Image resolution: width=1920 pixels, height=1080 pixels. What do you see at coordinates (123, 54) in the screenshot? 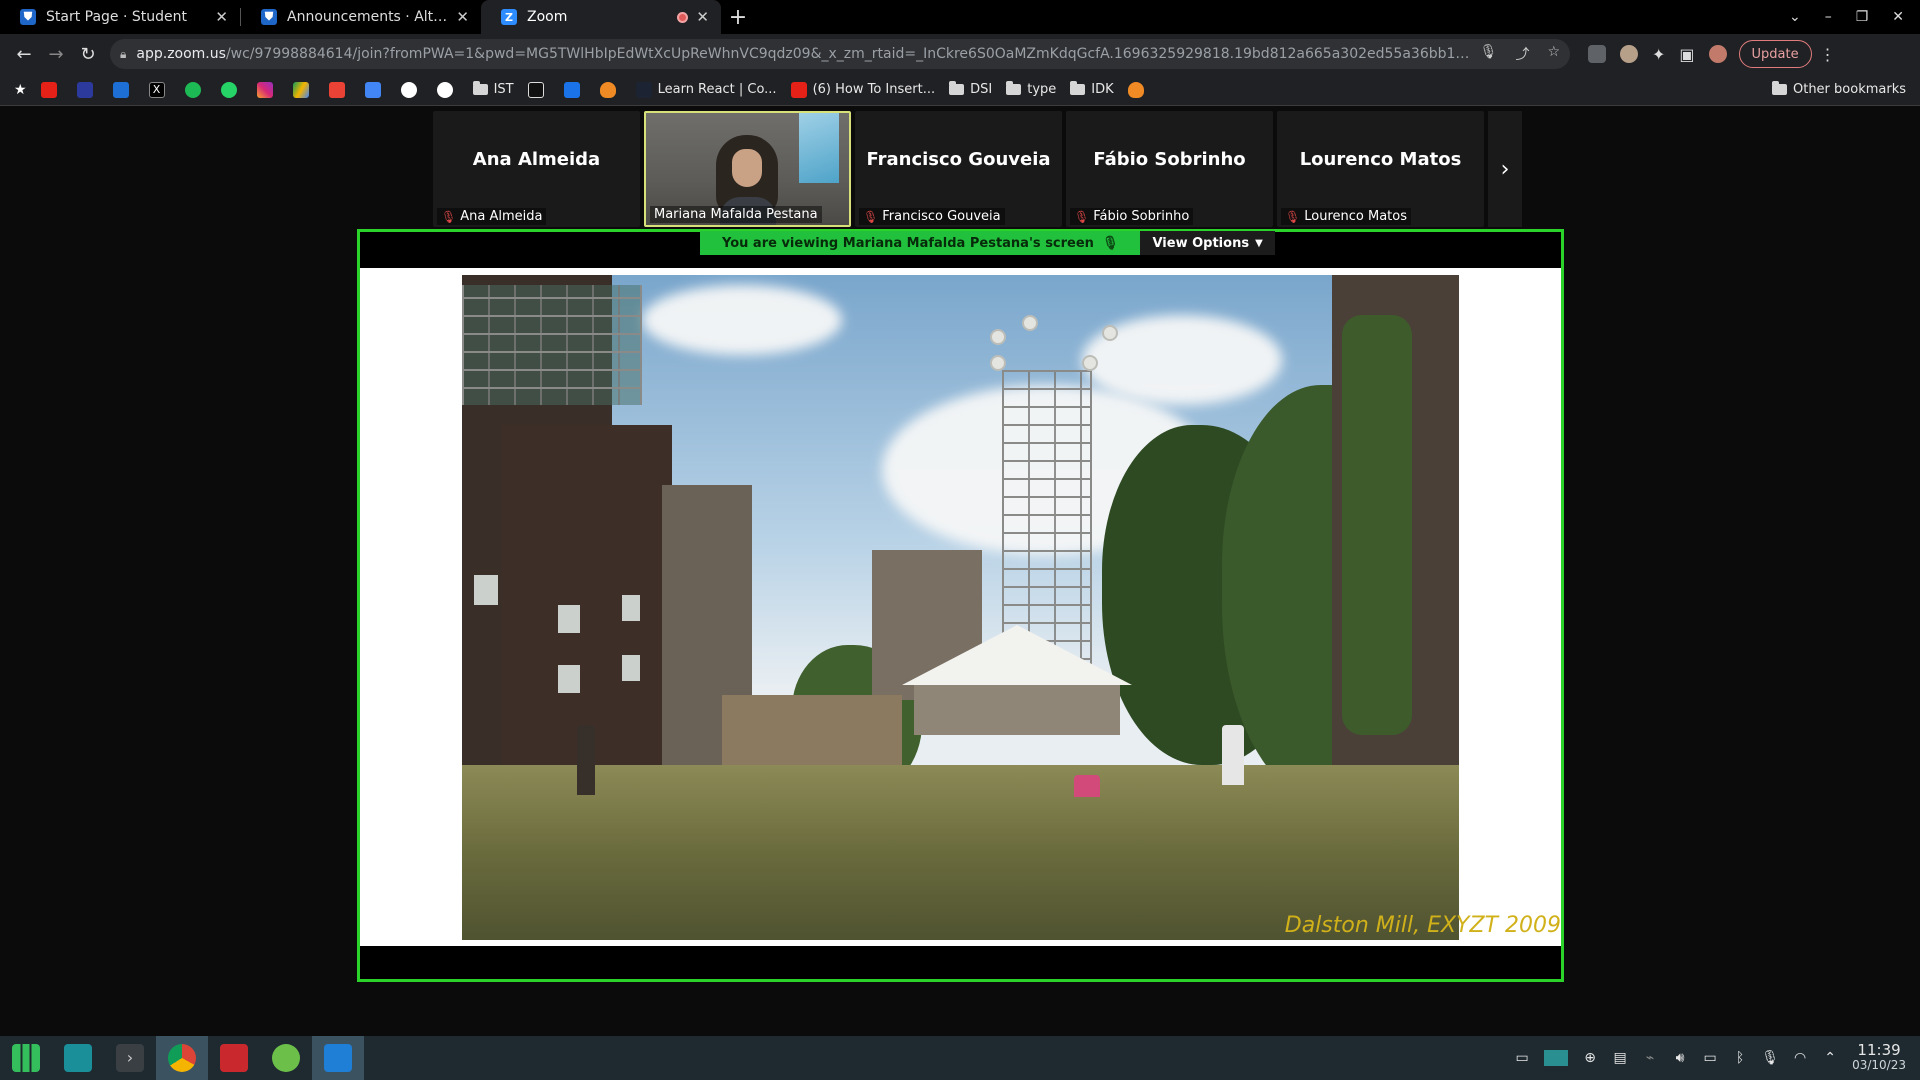
I see `lock-icon: 🔒︎` at bounding box center [123, 54].